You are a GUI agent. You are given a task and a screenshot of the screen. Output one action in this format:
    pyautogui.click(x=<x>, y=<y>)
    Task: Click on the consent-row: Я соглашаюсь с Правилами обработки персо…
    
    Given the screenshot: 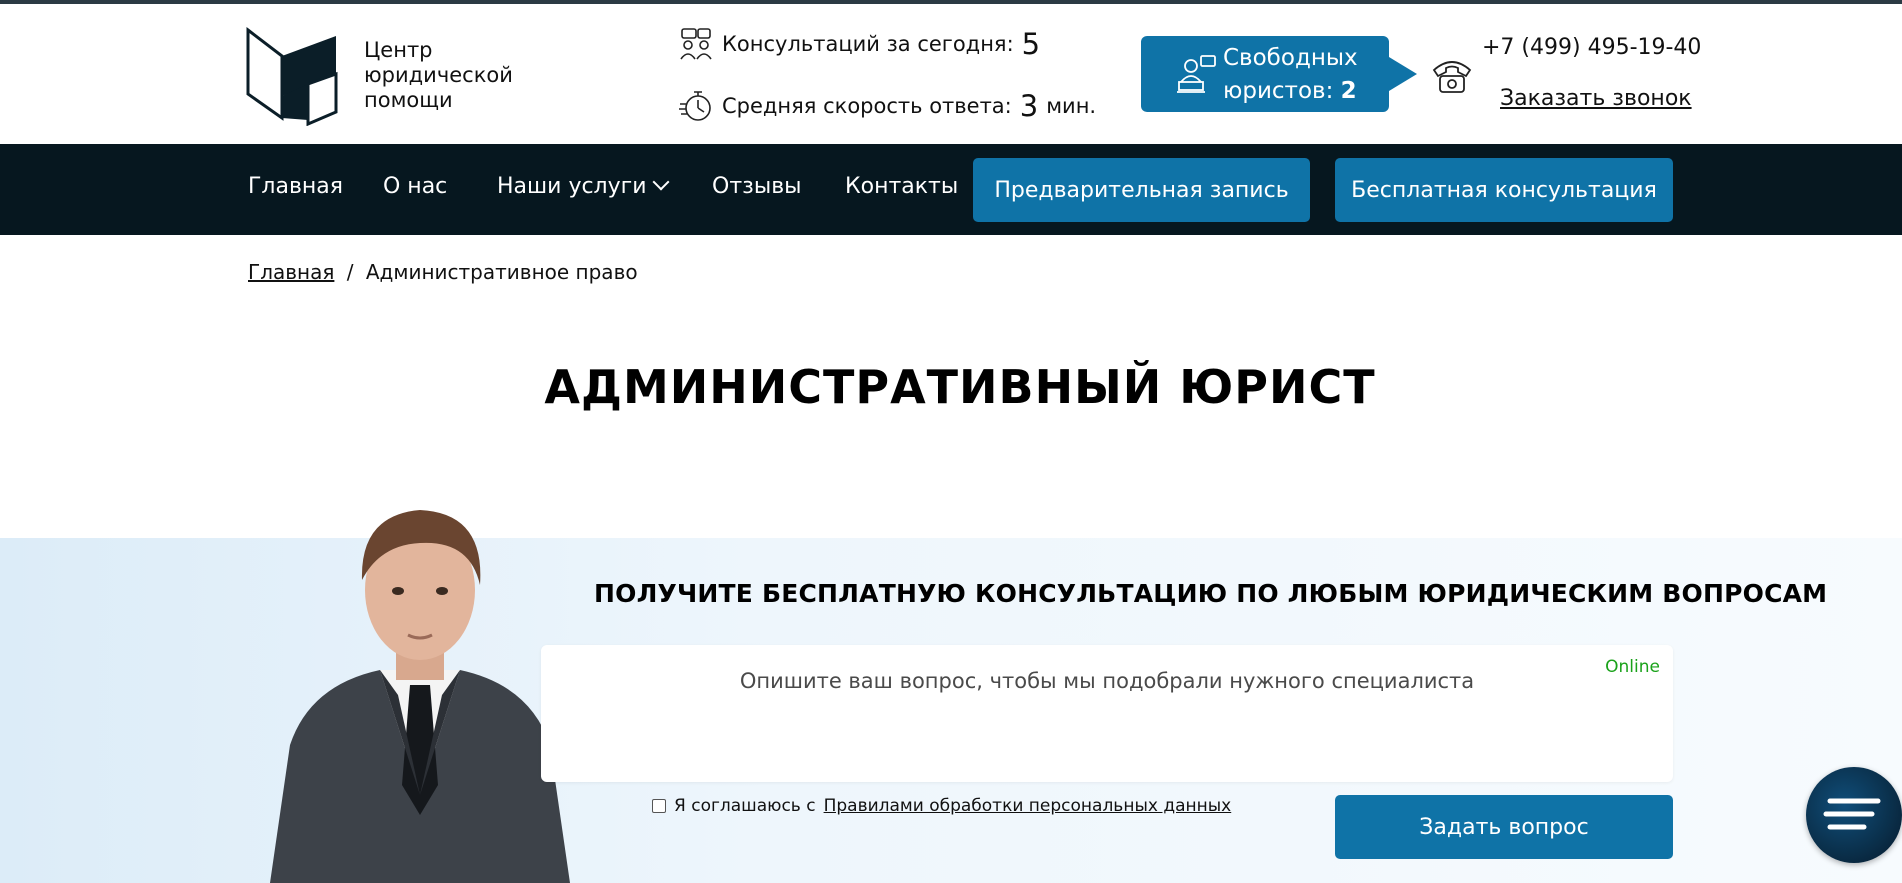 What is the action you would take?
    pyautogui.click(x=941, y=806)
    